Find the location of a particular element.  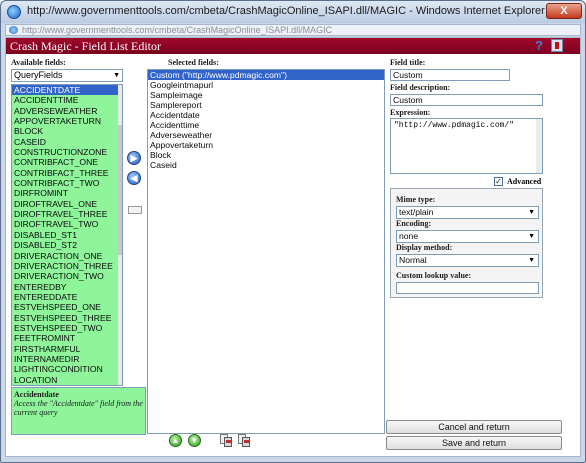

field-description-label: Field description: is located at coordinates (420, 87).